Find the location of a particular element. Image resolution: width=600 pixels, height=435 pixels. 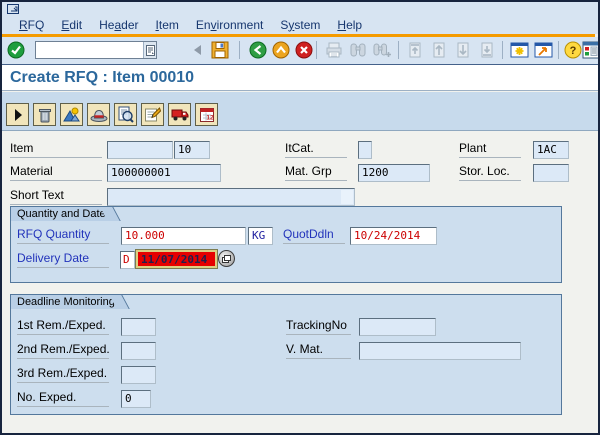

find-next-button is located at coordinates (382, 50).